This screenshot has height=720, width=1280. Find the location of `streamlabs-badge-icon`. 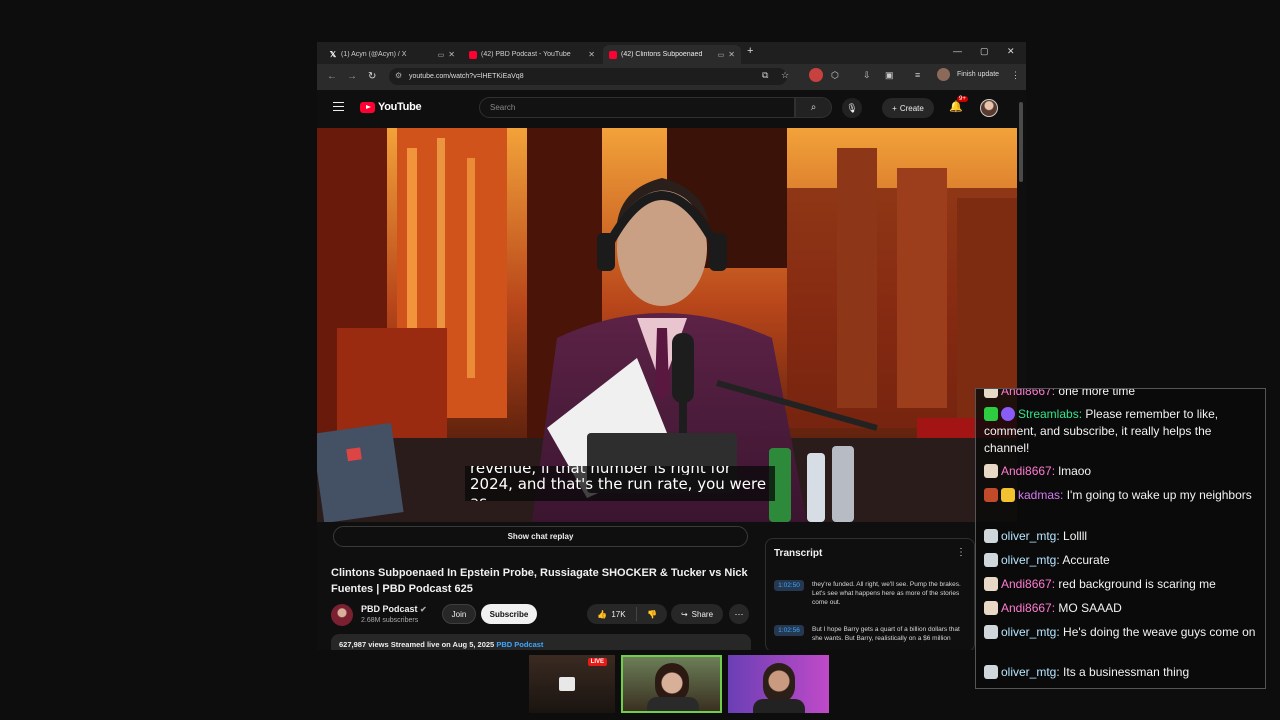

streamlabs-badge-icon is located at coordinates (1008, 414).